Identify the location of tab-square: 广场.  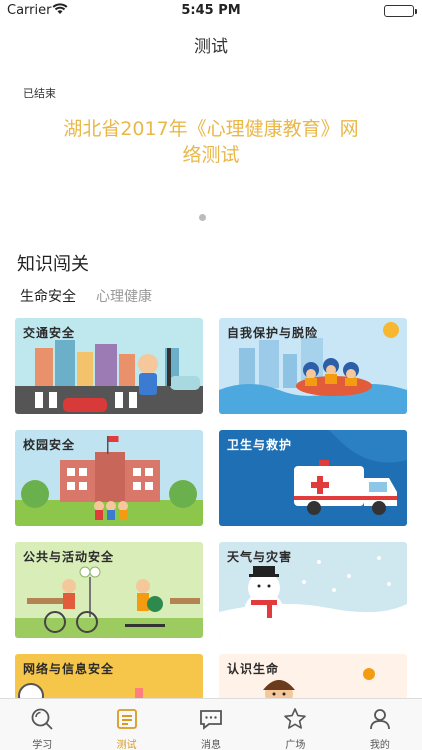
(295, 724).